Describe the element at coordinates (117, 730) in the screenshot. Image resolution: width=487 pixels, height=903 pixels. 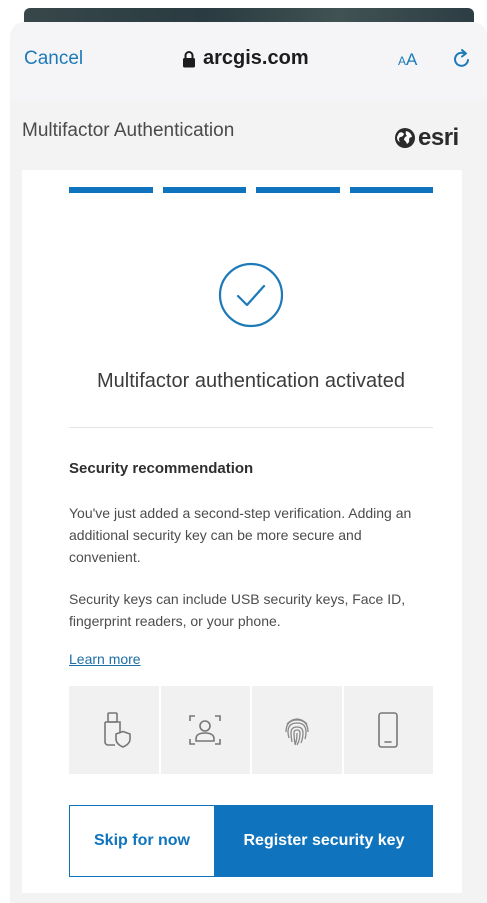
I see `usb-security-key-icon` at that location.